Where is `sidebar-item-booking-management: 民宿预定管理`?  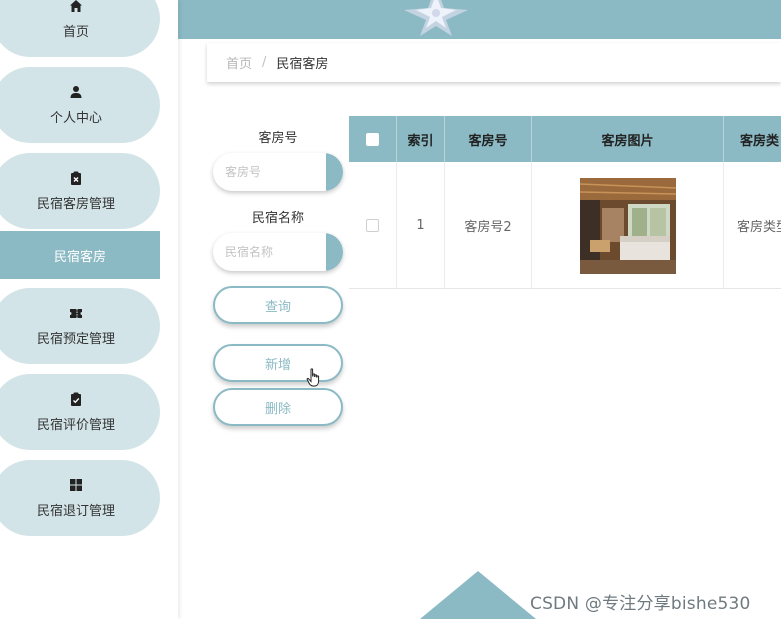 sidebar-item-booking-management: 民宿预定管理 is located at coordinates (80, 326).